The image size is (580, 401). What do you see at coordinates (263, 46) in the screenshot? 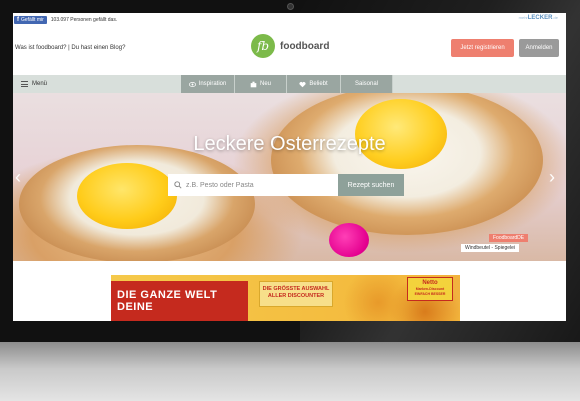
I see `logo-mark-icon: fb` at bounding box center [263, 46].